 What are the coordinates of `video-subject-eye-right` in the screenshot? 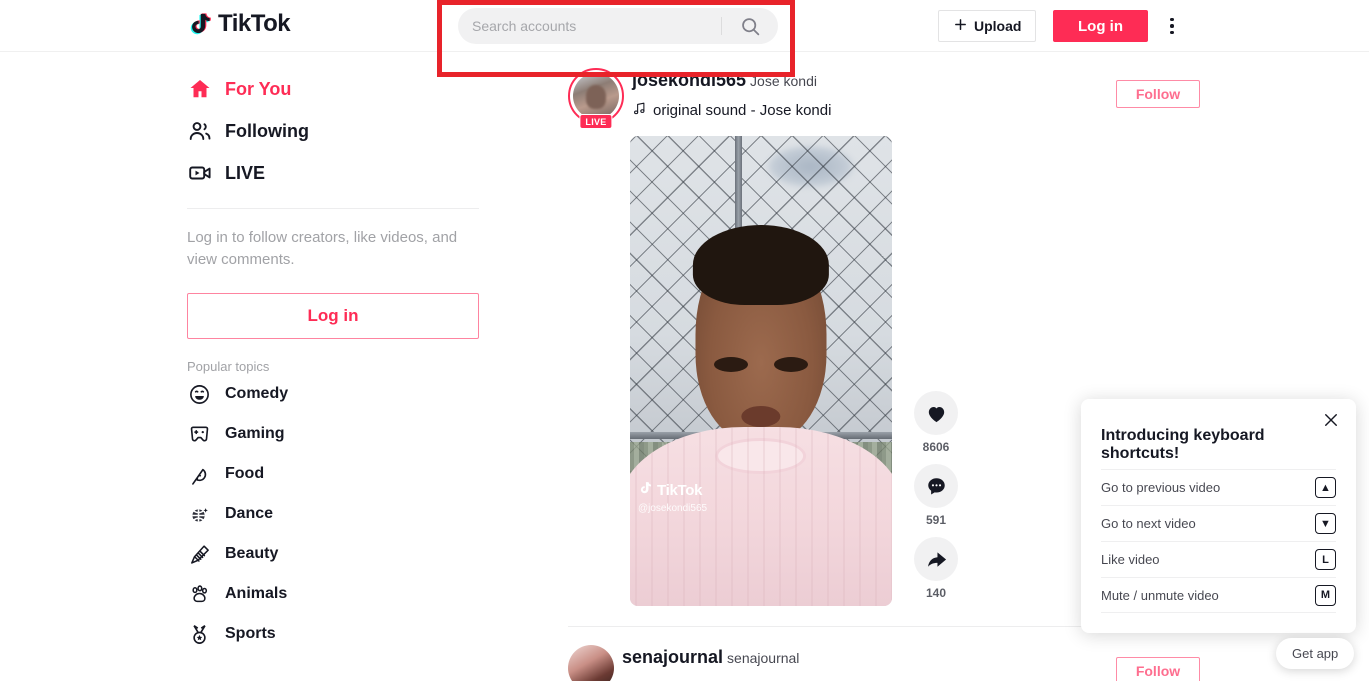 It's located at (791, 364).